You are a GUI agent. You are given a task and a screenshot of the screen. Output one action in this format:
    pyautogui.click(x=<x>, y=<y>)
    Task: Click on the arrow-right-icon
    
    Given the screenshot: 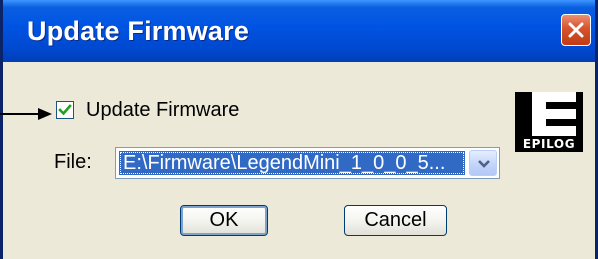 What is the action you would take?
    pyautogui.click(x=26, y=116)
    